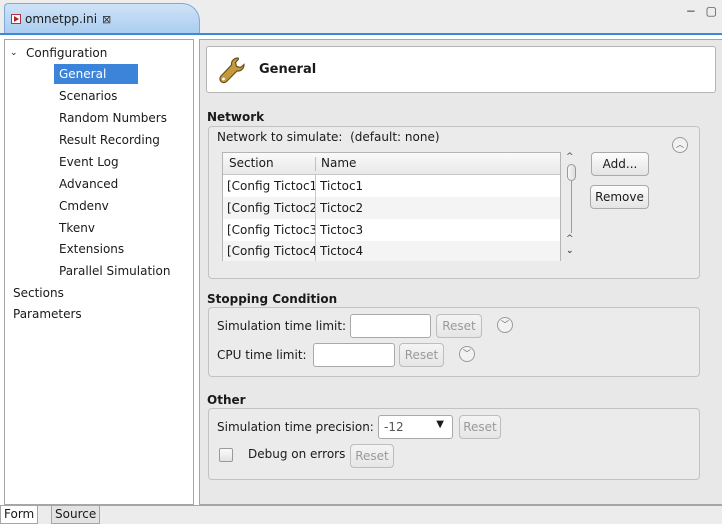 This screenshot has height=524, width=722. I want to click on scroll-track, so click(571, 207).